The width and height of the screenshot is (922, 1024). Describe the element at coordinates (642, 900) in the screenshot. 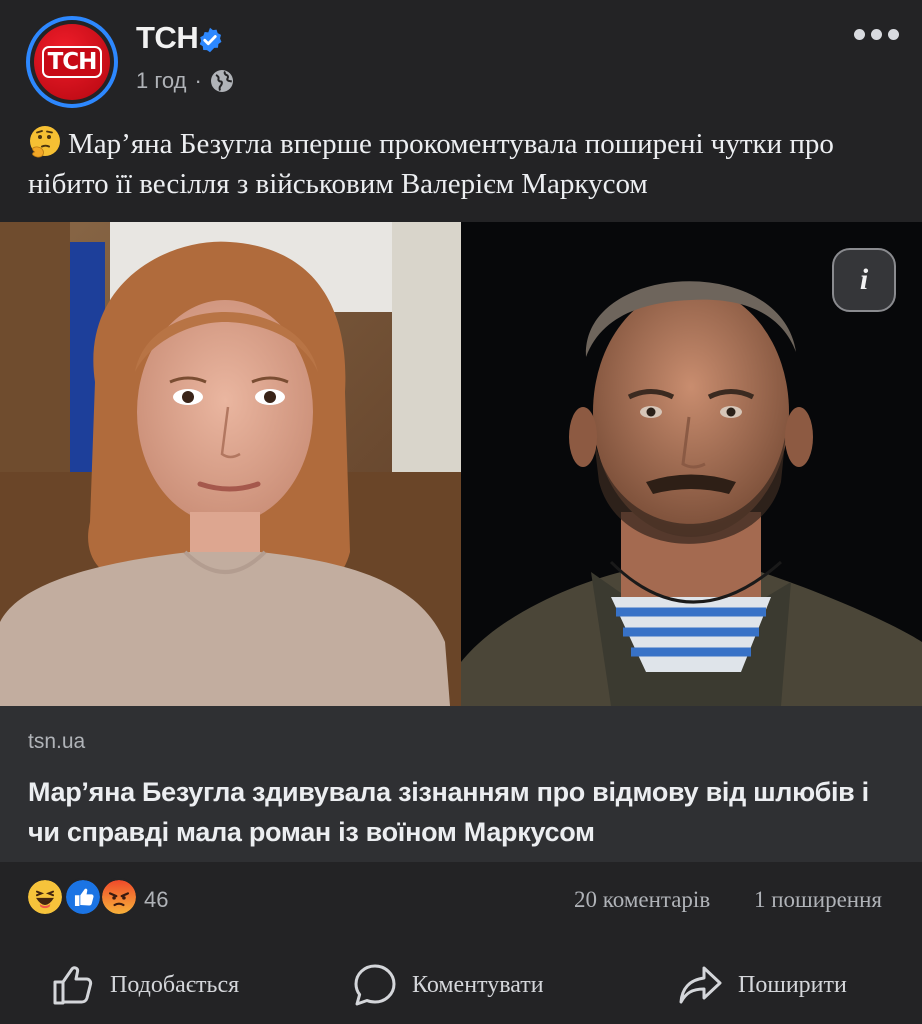

I see `comments-count: 20 коментарів` at that location.